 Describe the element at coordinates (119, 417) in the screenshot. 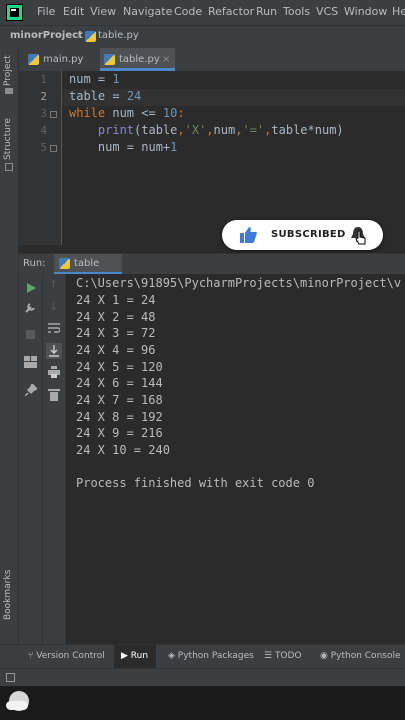

I see `console-output-line: 24 X 8 = 192` at that location.